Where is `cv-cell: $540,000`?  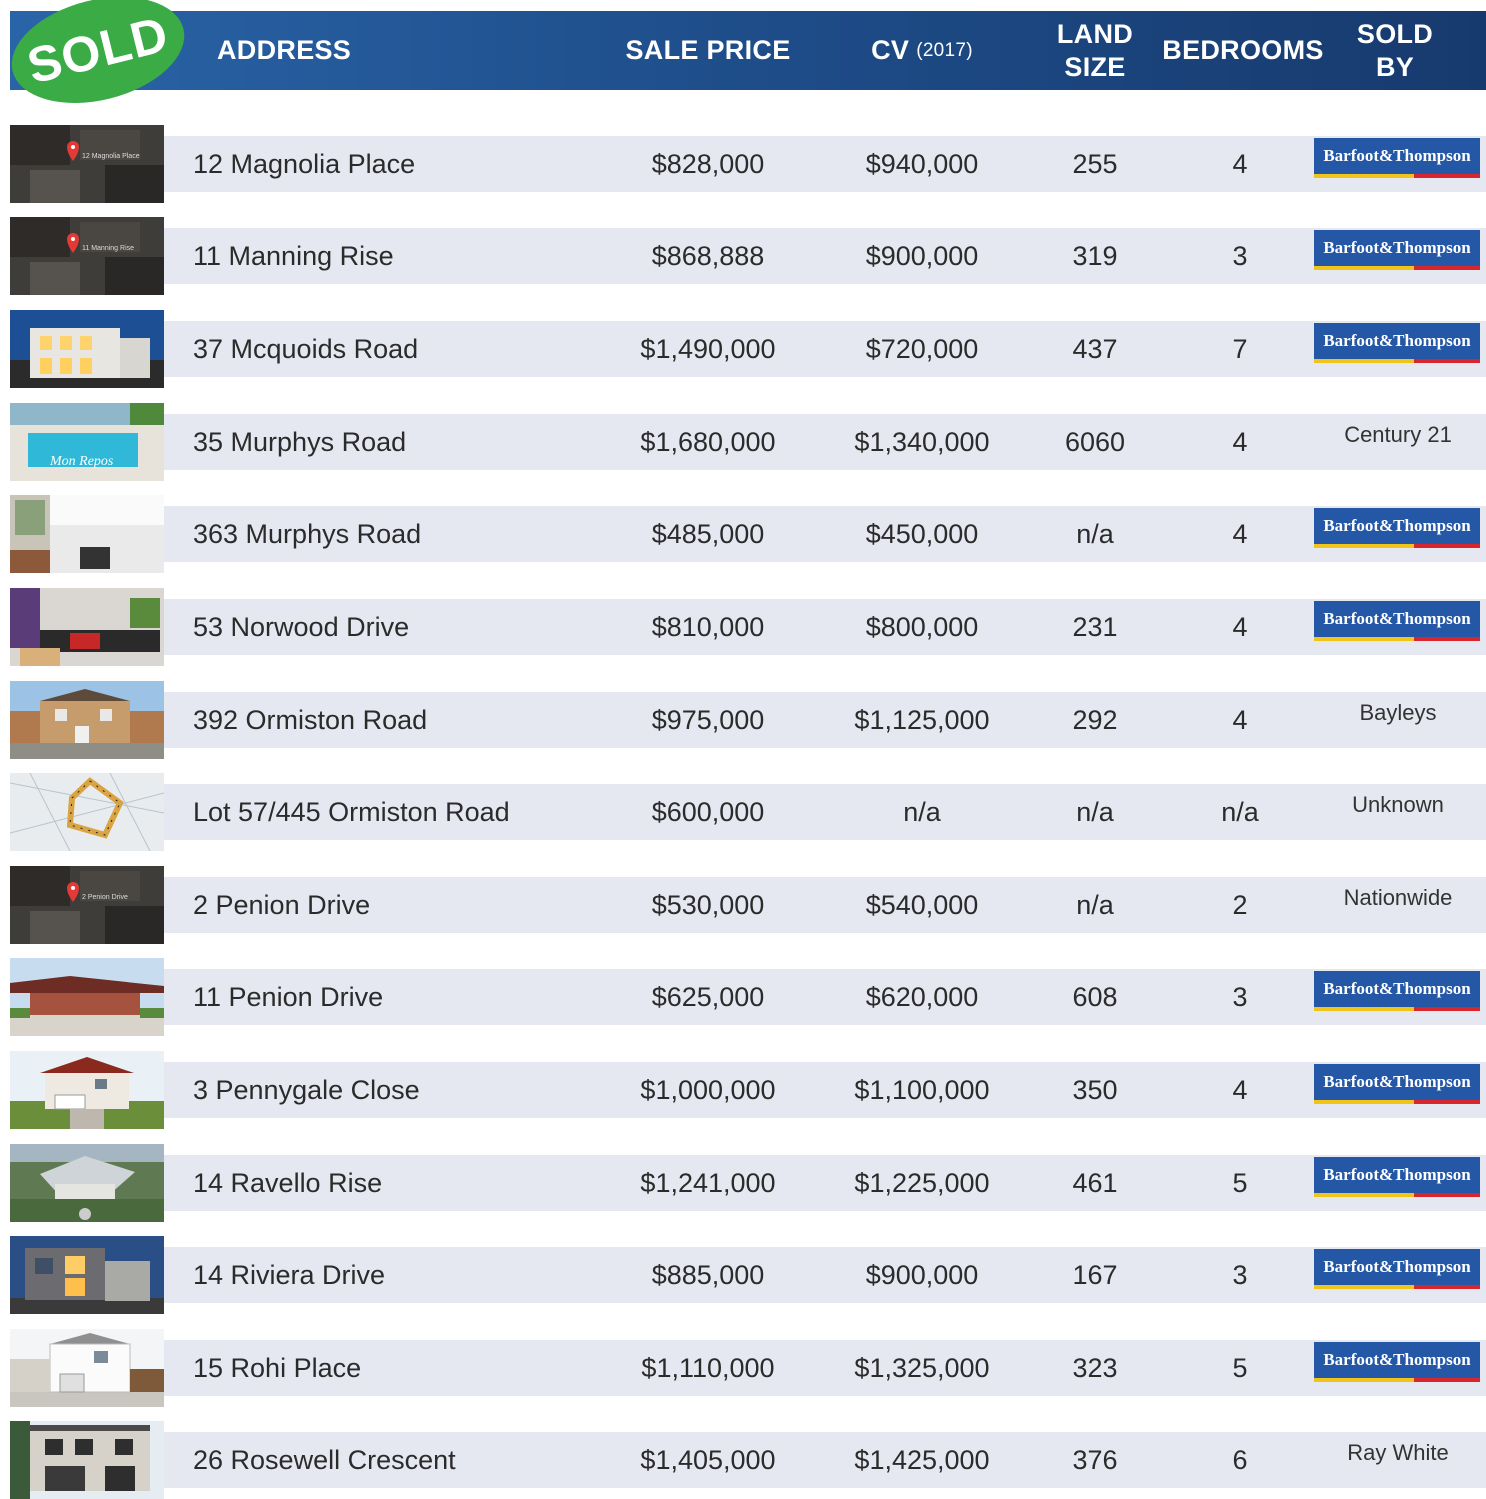
cv-cell: $540,000 is located at coordinates (922, 904).